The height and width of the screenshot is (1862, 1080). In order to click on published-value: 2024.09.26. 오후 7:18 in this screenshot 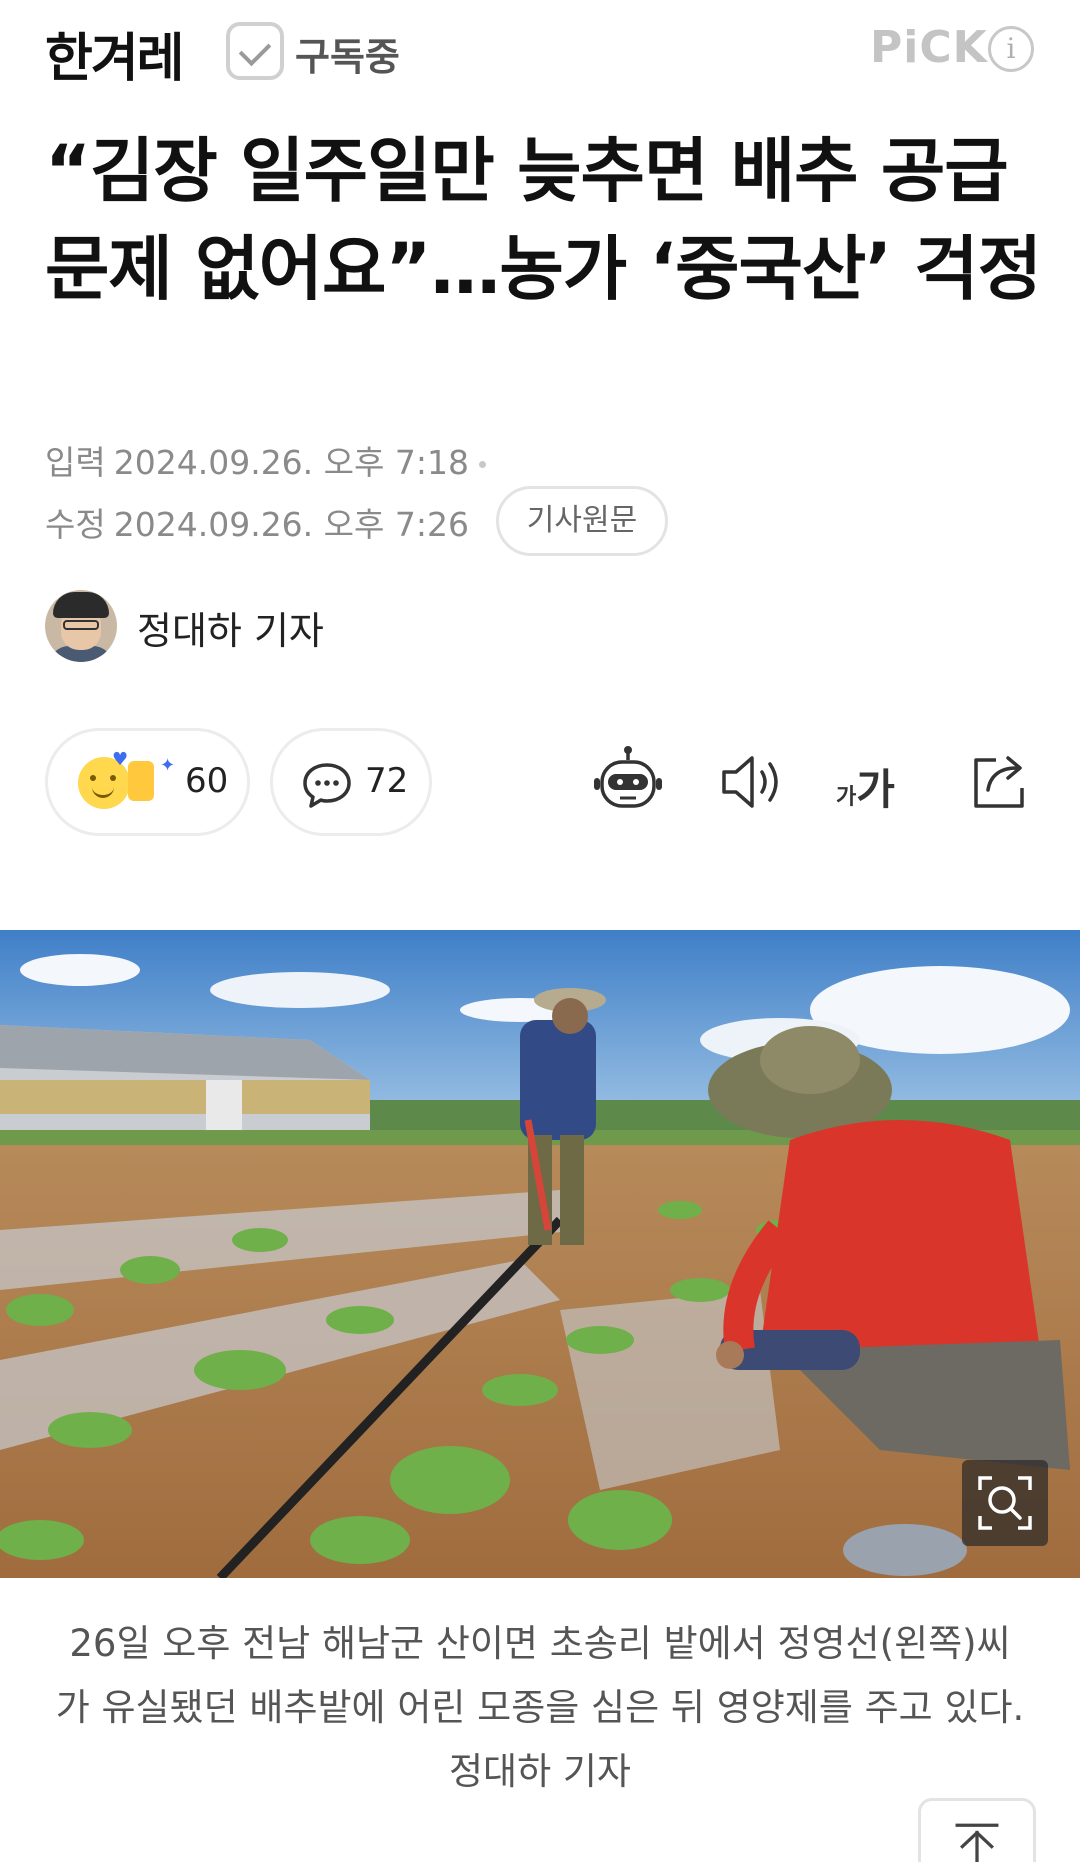, I will do `click(291, 462)`.